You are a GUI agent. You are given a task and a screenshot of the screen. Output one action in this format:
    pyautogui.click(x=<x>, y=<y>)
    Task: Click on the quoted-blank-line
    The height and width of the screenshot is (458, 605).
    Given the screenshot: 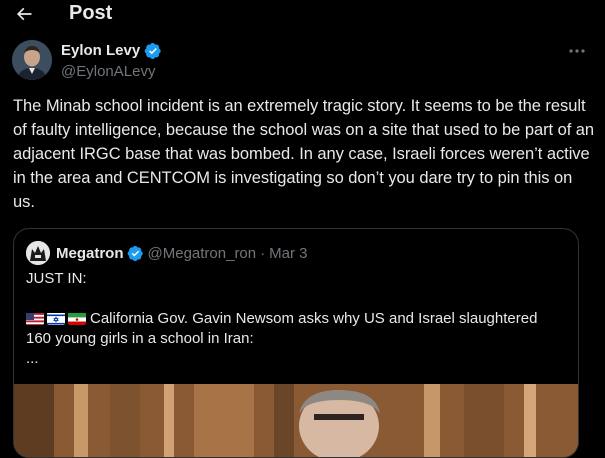 What is the action you would take?
    pyautogui.click(x=296, y=299)
    